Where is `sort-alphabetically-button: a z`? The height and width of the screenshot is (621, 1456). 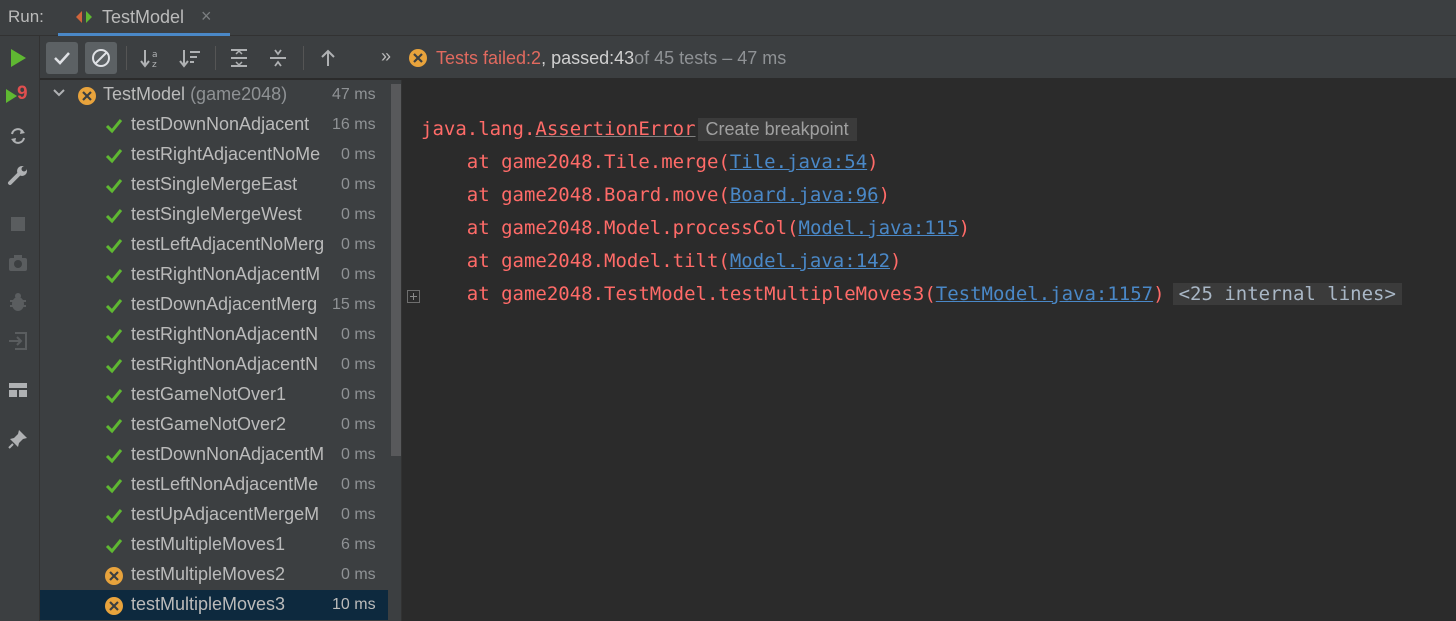
sort-alphabetically-button: a z is located at coordinates (151, 58).